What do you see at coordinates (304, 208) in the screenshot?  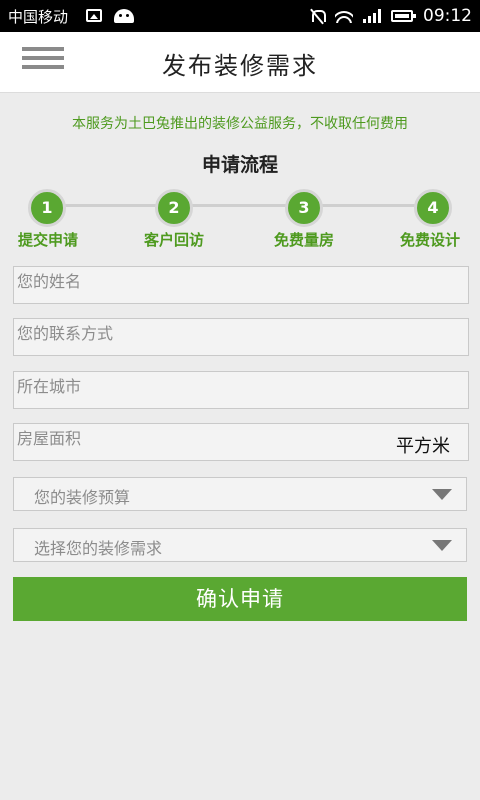 I see `step-3-badge: 3` at bounding box center [304, 208].